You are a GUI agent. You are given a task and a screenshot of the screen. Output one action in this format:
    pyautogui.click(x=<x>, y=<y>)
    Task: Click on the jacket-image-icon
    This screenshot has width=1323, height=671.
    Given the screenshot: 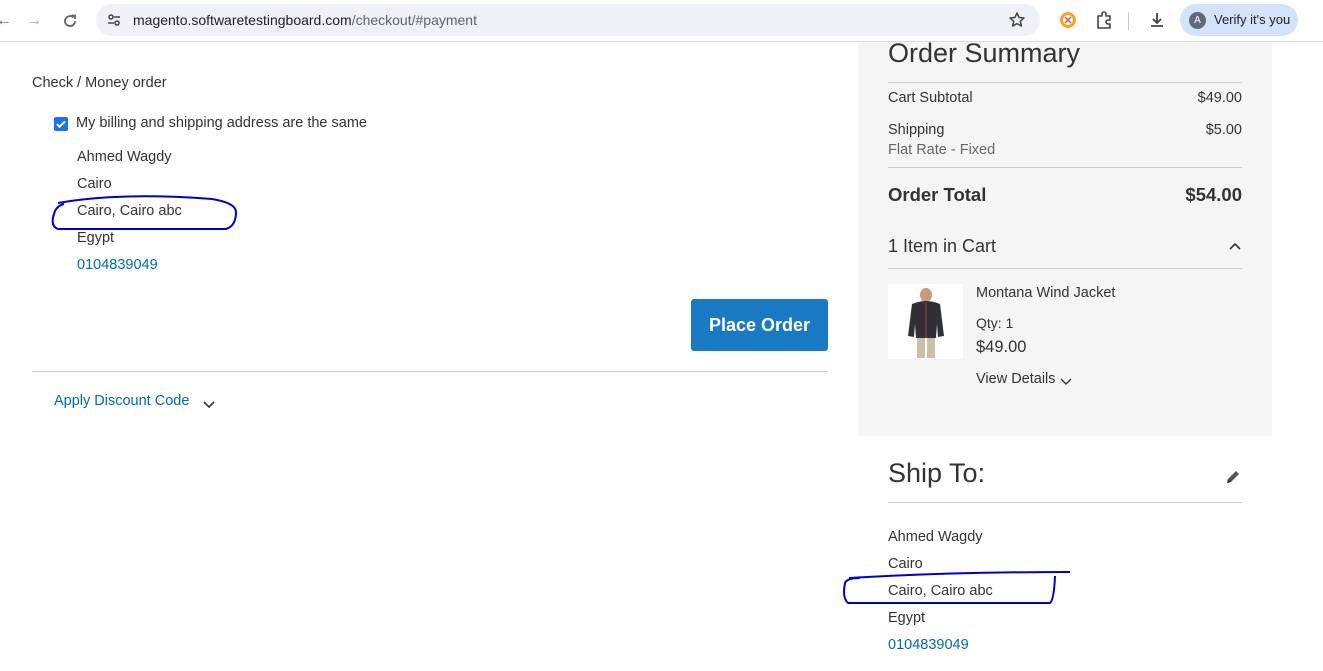 What is the action you would take?
    pyautogui.click(x=925, y=321)
    